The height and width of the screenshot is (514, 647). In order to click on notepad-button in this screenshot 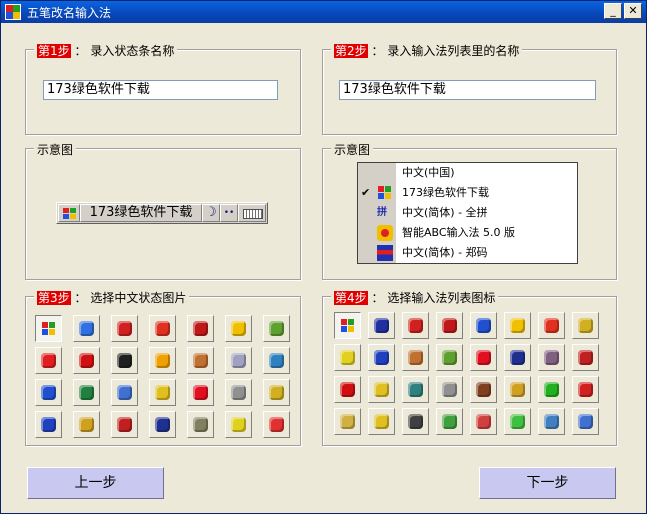, I will do `click(449, 421)`.